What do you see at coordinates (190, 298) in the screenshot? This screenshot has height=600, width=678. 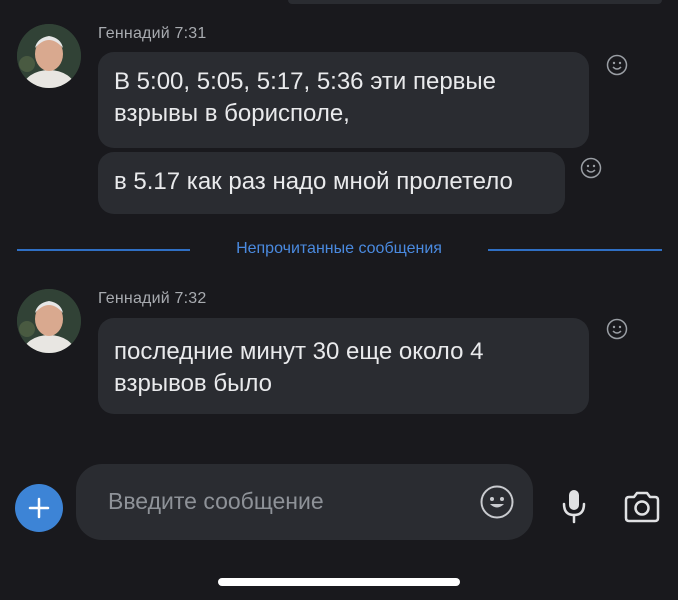 I see `message-time: 7:32` at bounding box center [190, 298].